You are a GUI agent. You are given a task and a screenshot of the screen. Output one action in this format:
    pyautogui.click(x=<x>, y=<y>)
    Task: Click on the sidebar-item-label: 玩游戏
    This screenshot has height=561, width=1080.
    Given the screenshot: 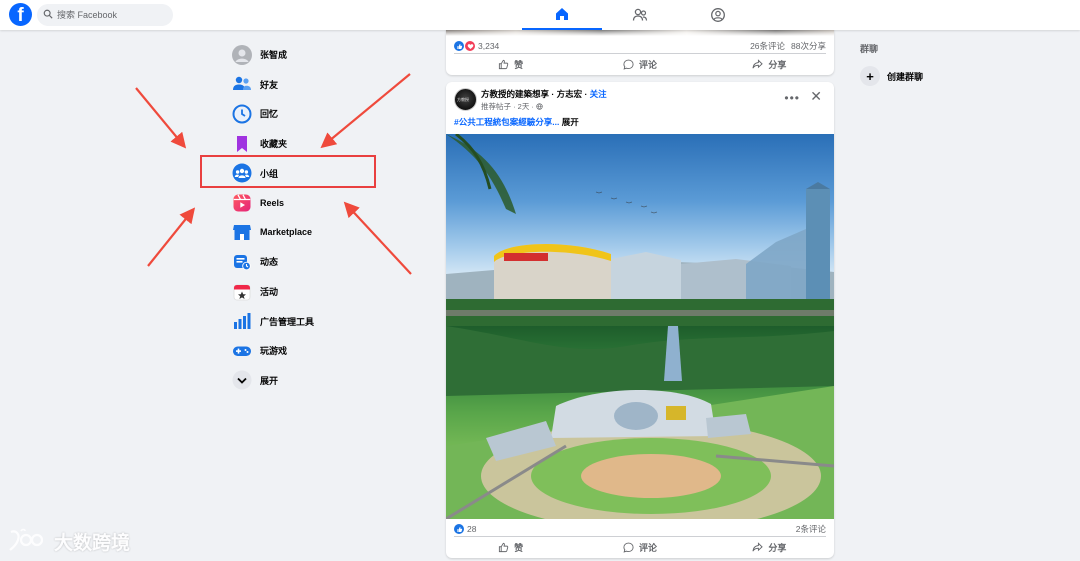 What is the action you would take?
    pyautogui.click(x=274, y=351)
    